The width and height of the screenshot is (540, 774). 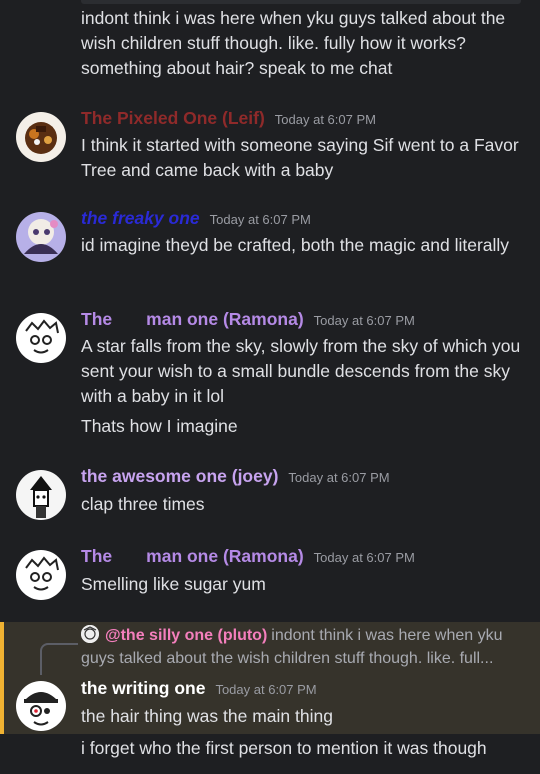 I want to click on message-header: the awesome one (joey) Today at 6:07 PM, so click(x=235, y=479).